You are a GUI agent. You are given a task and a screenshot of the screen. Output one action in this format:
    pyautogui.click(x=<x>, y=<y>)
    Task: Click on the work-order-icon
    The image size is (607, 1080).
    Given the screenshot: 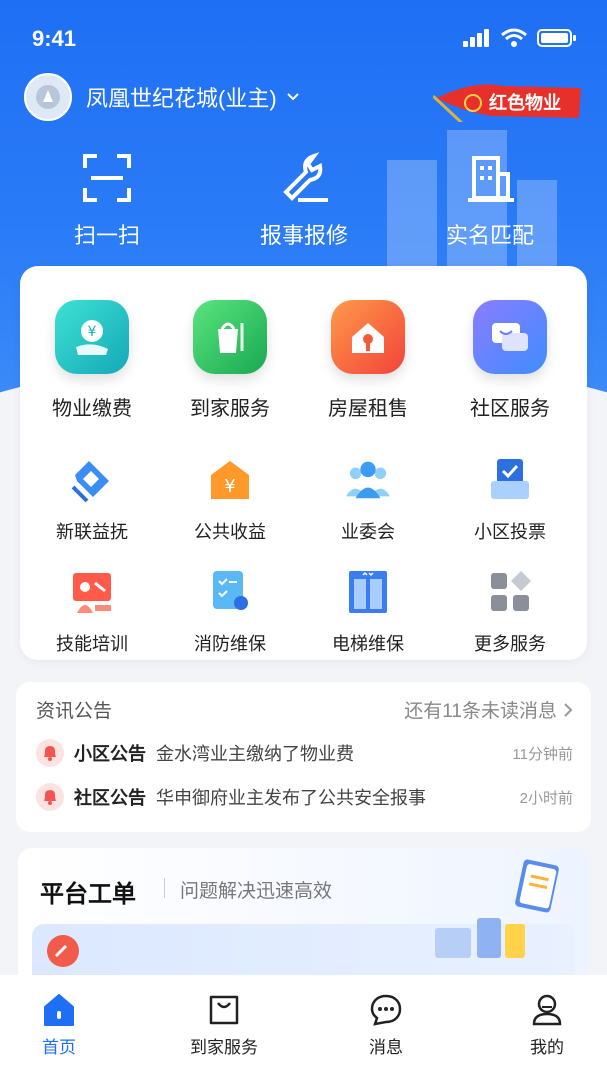 What is the action you would take?
    pyautogui.click(x=63, y=951)
    